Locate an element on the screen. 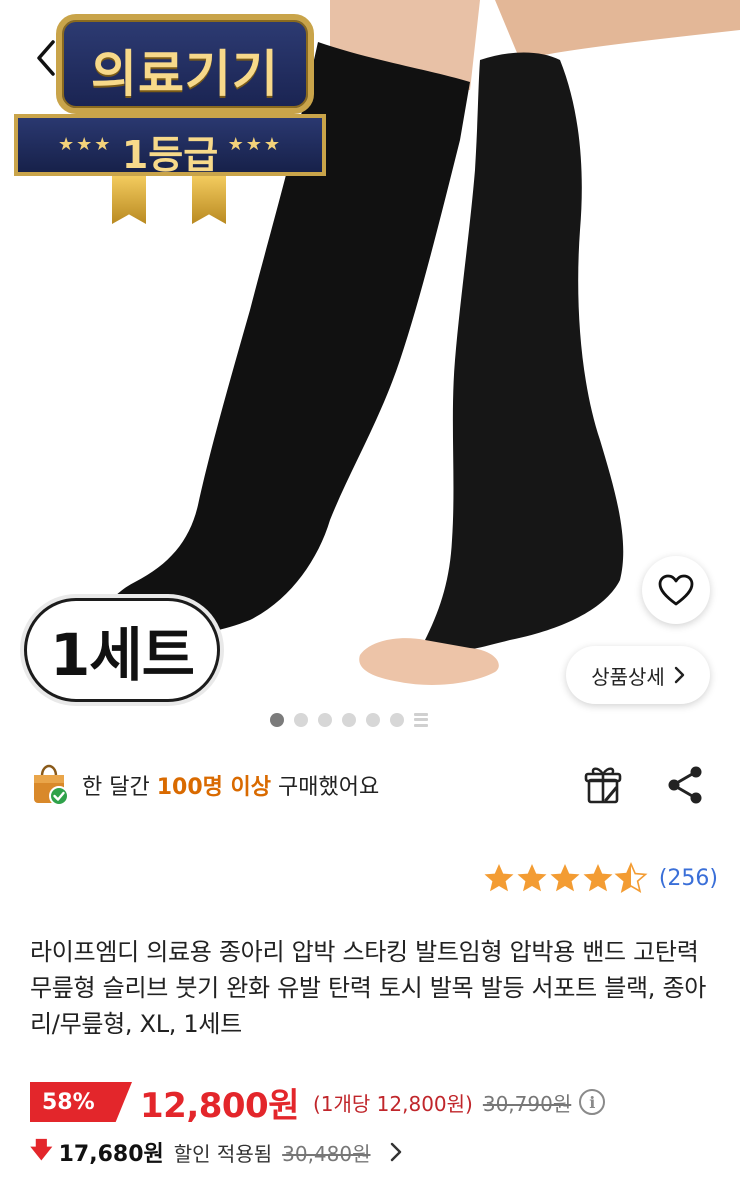  coupon-price-row: 🡇 17,680원 할인 적용됨 30,480원 is located at coordinates (216, 1152).